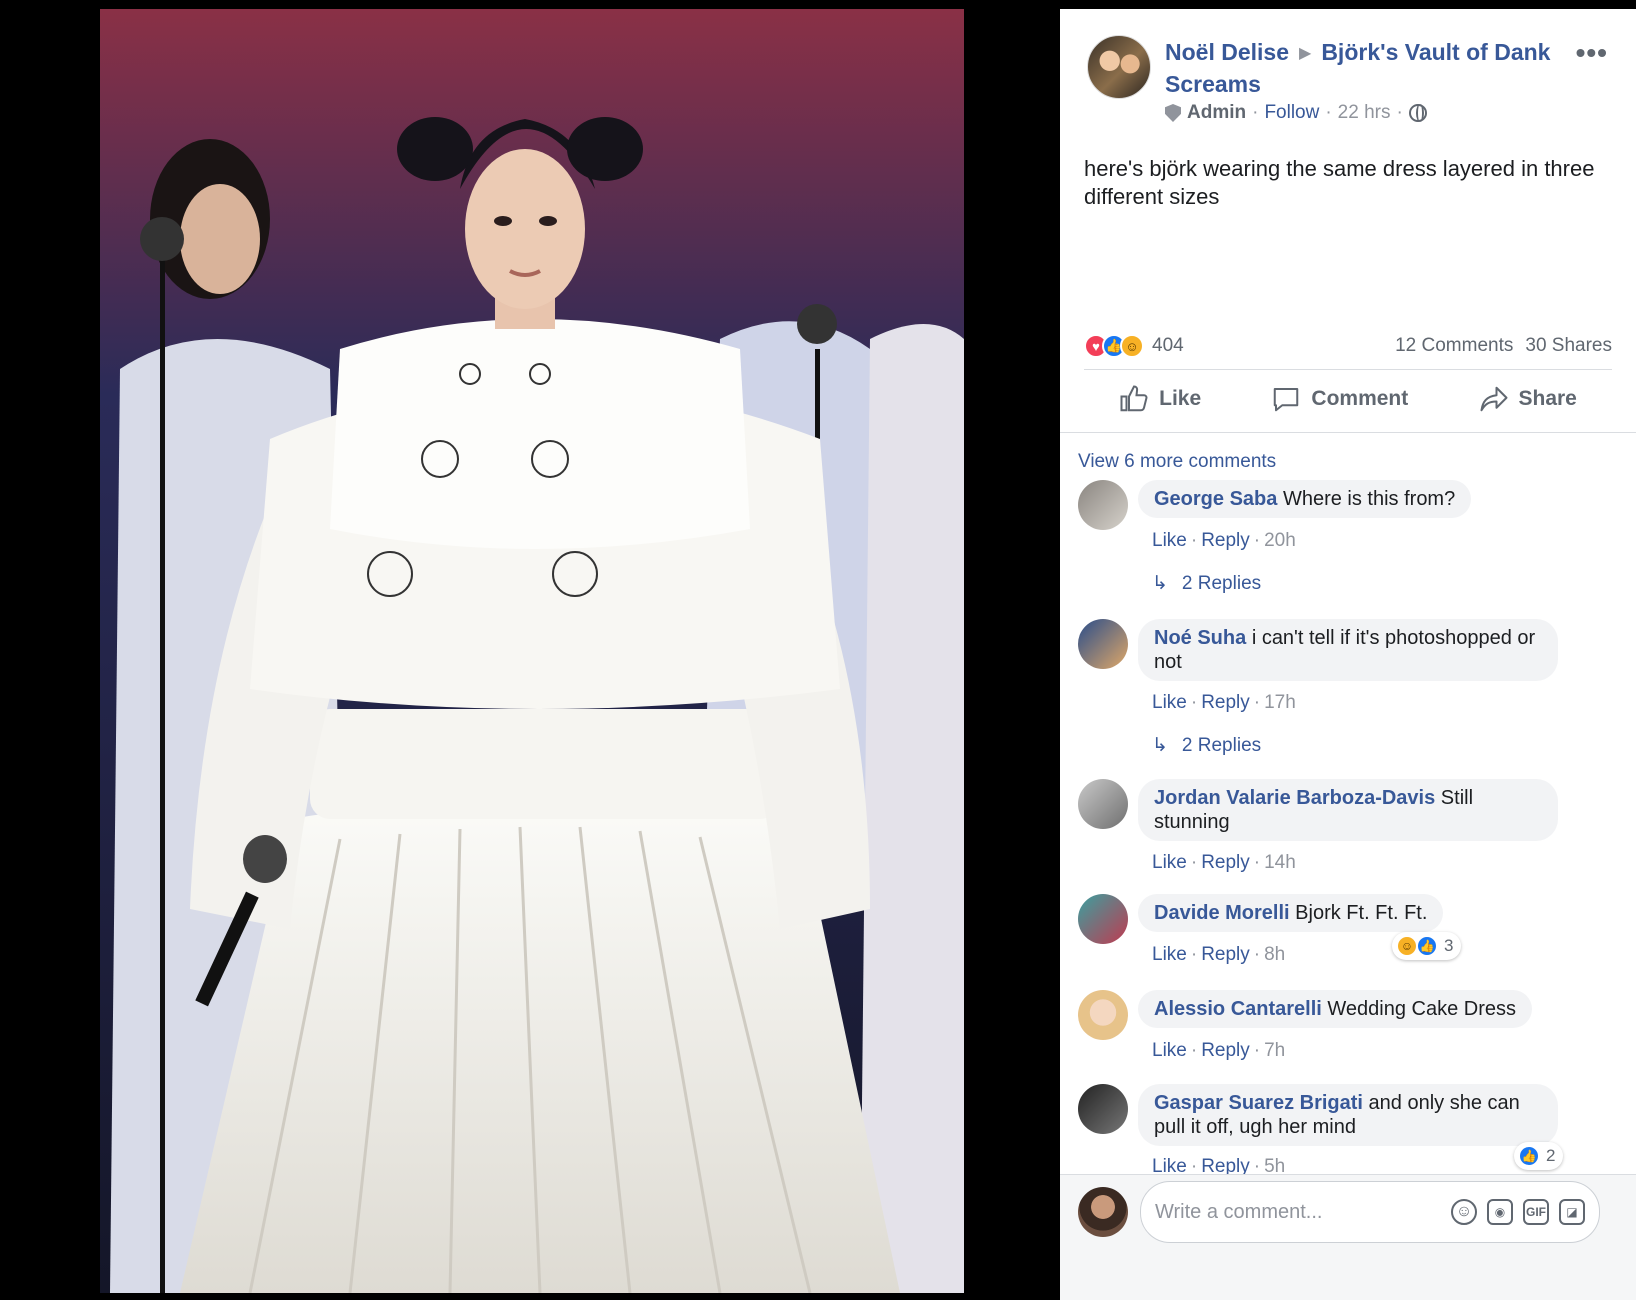 The height and width of the screenshot is (1300, 1636). I want to click on comment-time: 8h, so click(1274, 954).